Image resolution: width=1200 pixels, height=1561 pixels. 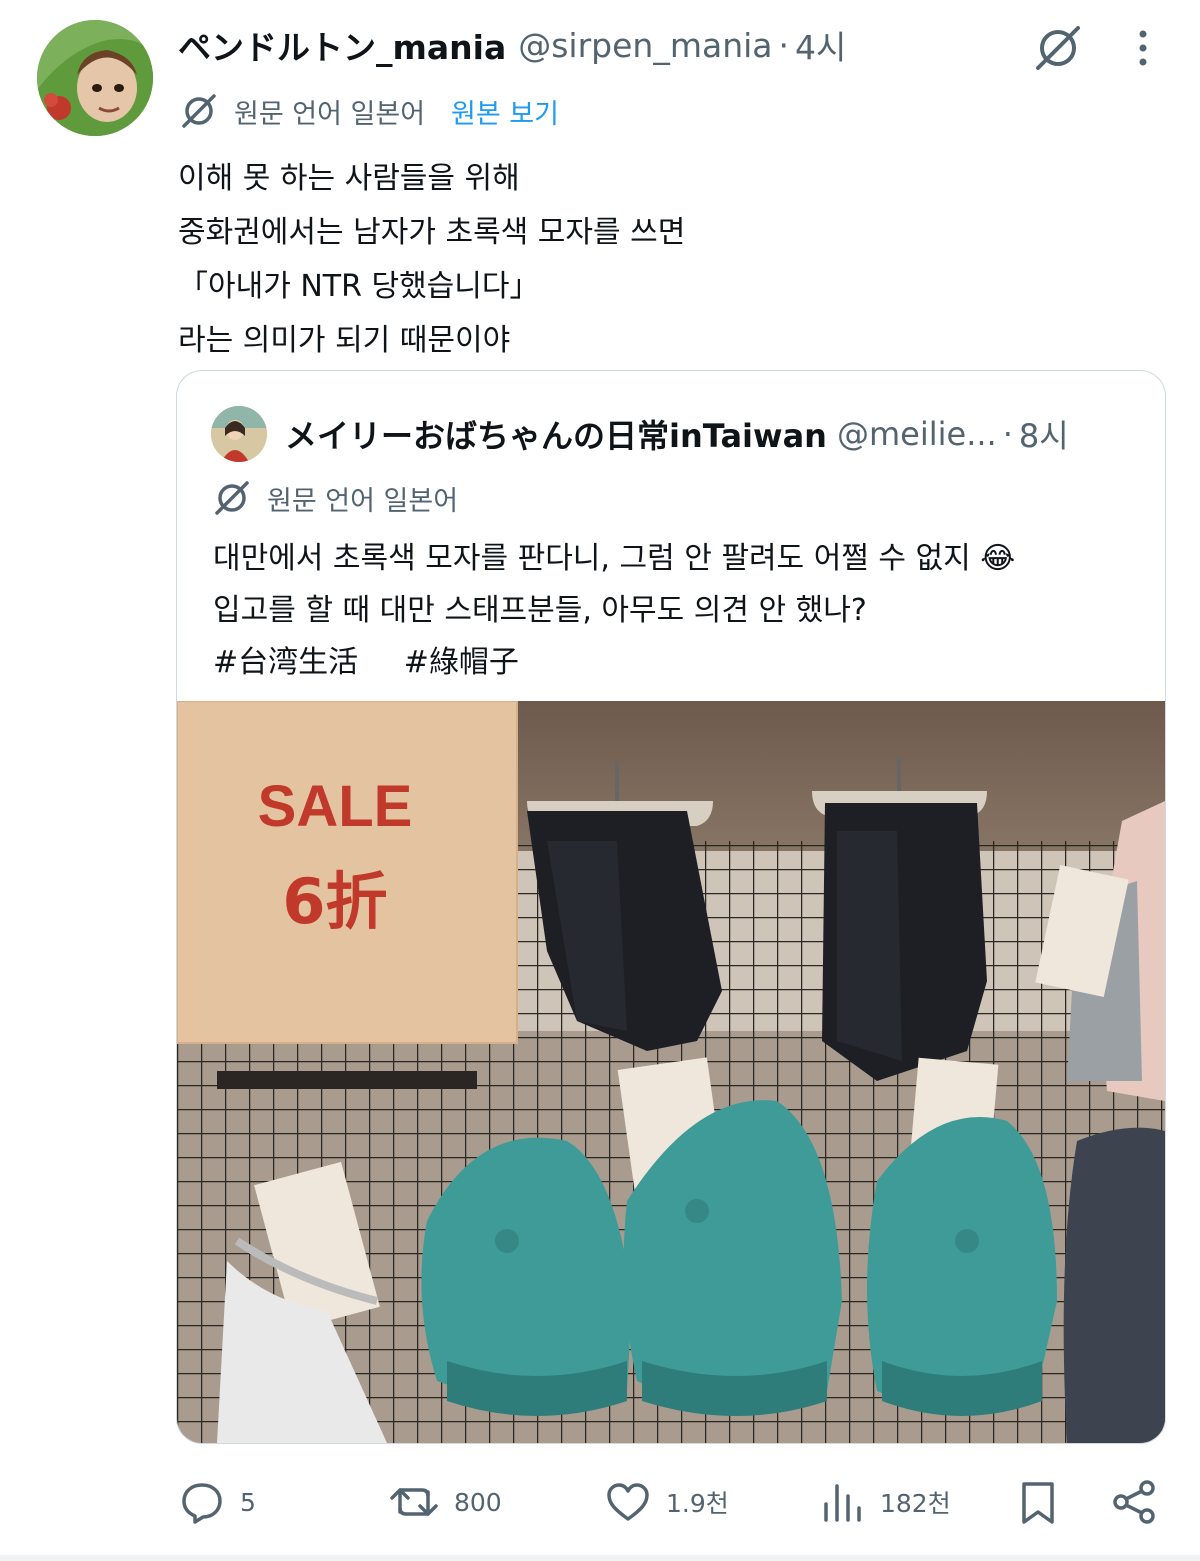 I want to click on quote-header: メイリーおばちゃんの日常inTaiwan @meilie... · 8시, so click(x=677, y=434).